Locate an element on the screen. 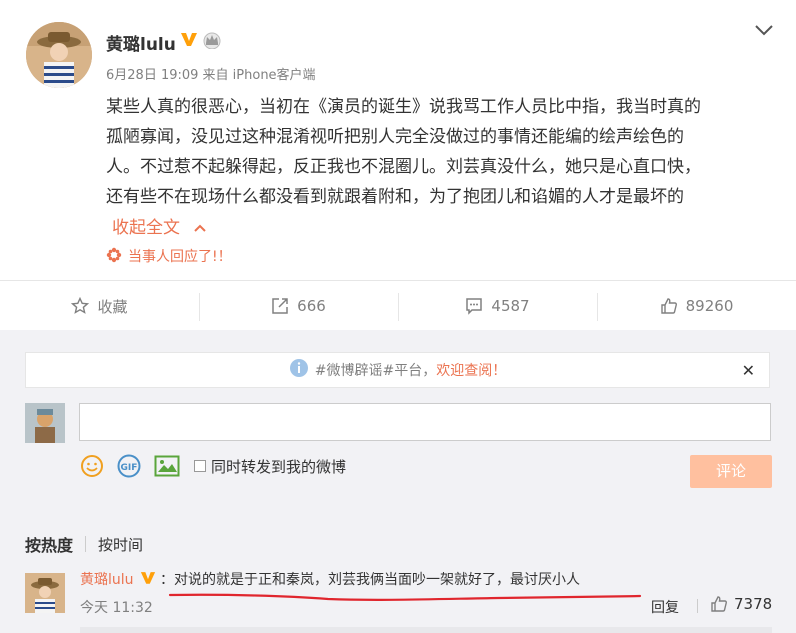 Image resolution: width=796 pixels, height=633 pixels. collapse-label: 收起全文 is located at coordinates (146, 228).